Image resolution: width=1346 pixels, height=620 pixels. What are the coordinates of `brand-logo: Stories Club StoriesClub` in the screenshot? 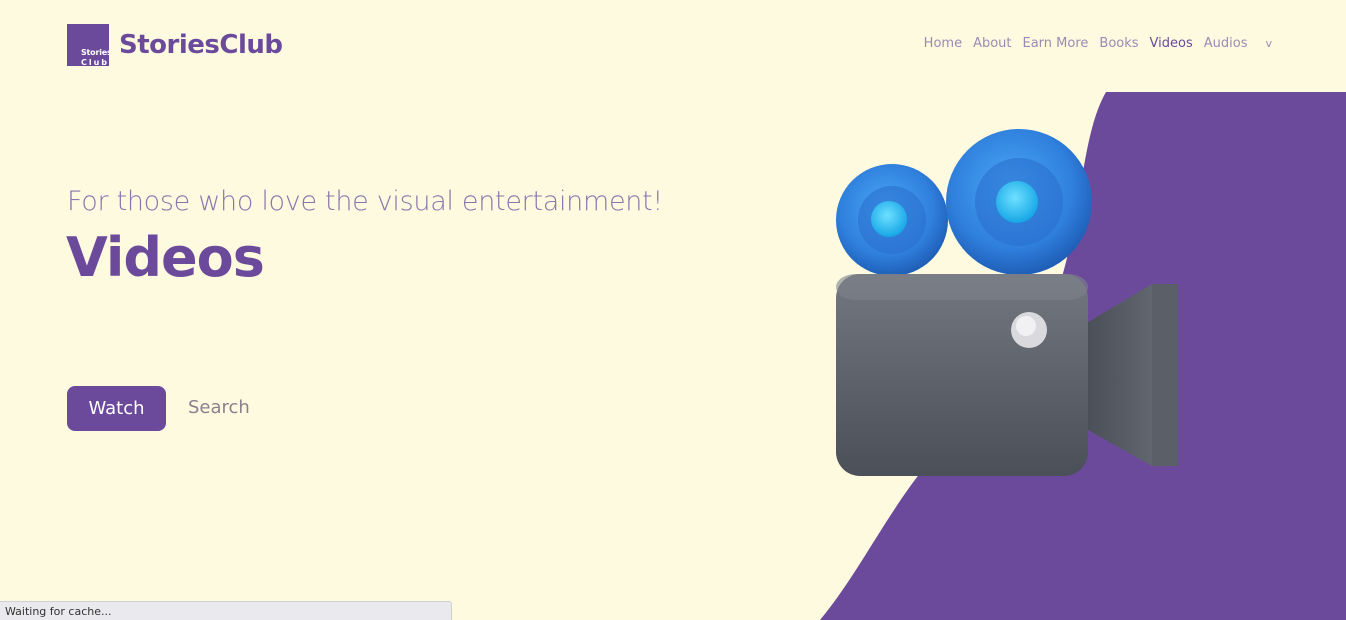 It's located at (175, 45).